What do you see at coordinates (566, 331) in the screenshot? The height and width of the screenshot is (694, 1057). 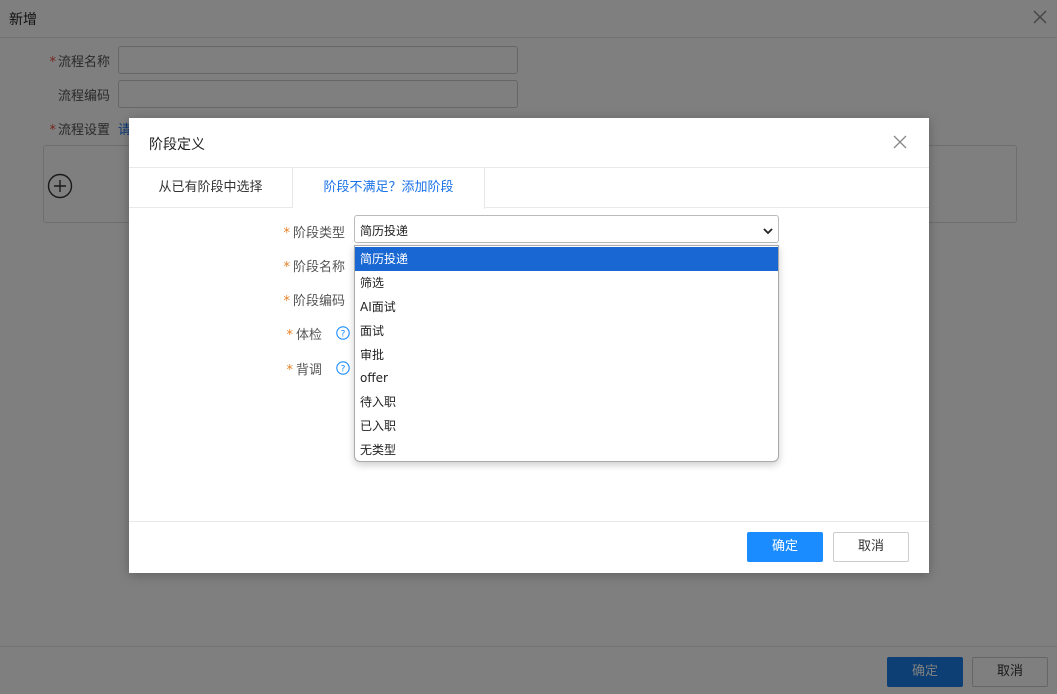 I see `option-item: 面试` at bounding box center [566, 331].